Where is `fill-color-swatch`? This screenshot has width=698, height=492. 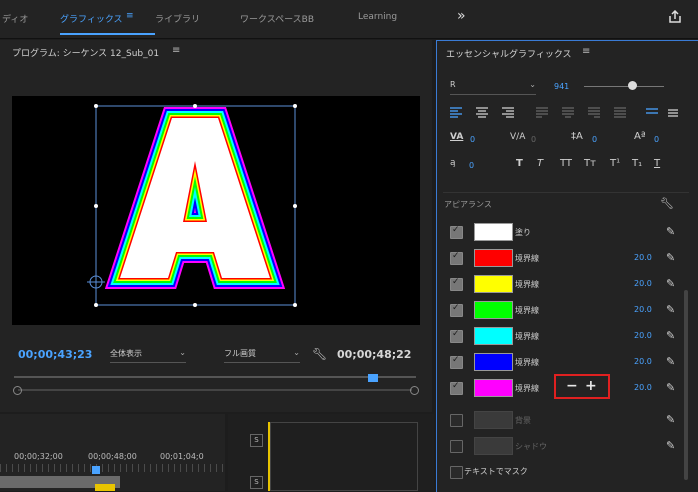
fill-color-swatch is located at coordinates (493, 232).